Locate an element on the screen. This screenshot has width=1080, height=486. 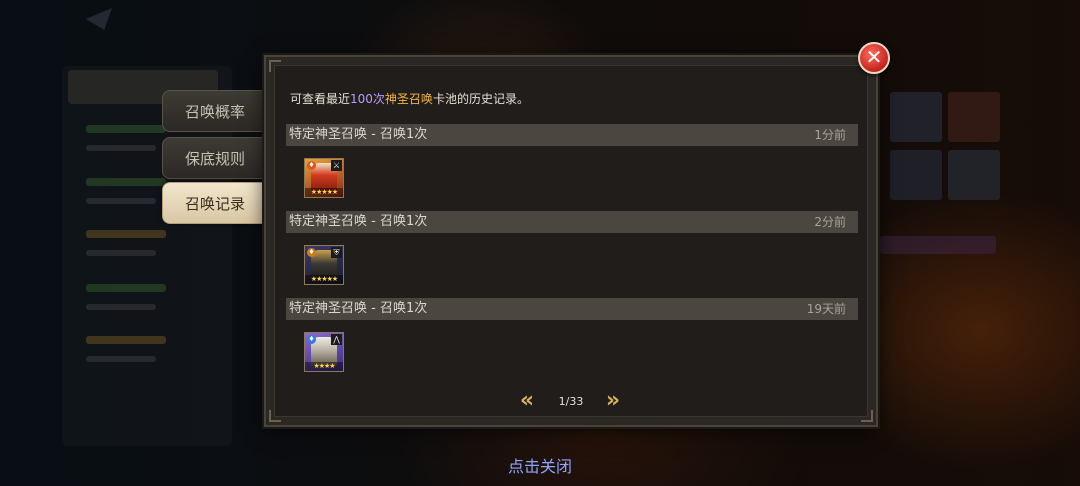
light-element-icon: ♦ is located at coordinates (311, 339).